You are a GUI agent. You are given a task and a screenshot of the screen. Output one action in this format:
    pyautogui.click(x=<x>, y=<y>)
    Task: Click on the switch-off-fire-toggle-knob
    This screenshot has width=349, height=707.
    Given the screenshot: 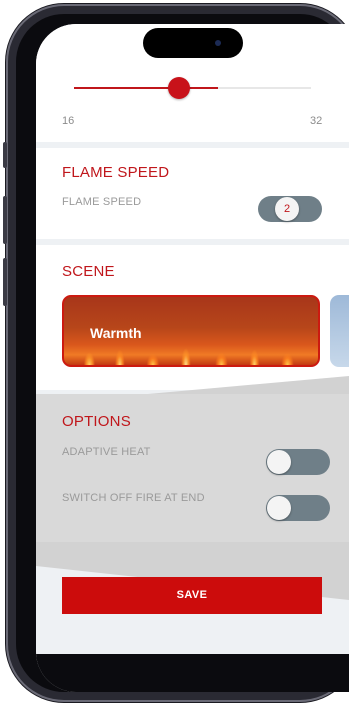 What is the action you would take?
    pyautogui.click(x=279, y=508)
    